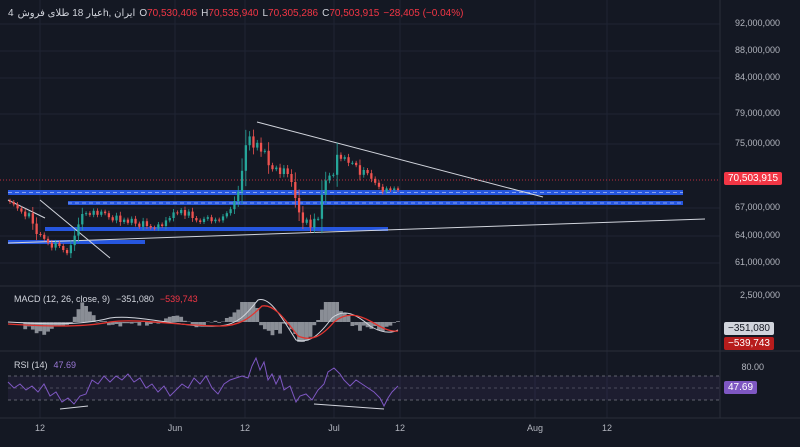 This screenshot has width=800, height=447. Describe the element at coordinates (230, 13) in the screenshot. I see `ohlc-high: H70,535,940` at that location.